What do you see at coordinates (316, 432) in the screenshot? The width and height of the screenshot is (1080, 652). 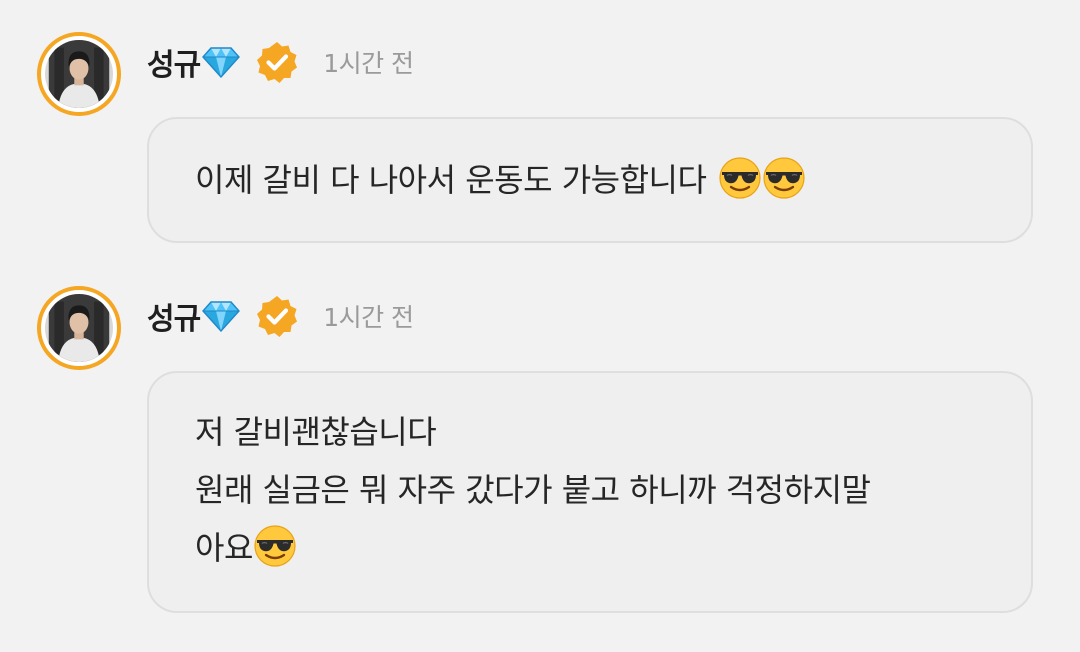 I see `message-text-line: 저 갈비괜찮습니다` at bounding box center [316, 432].